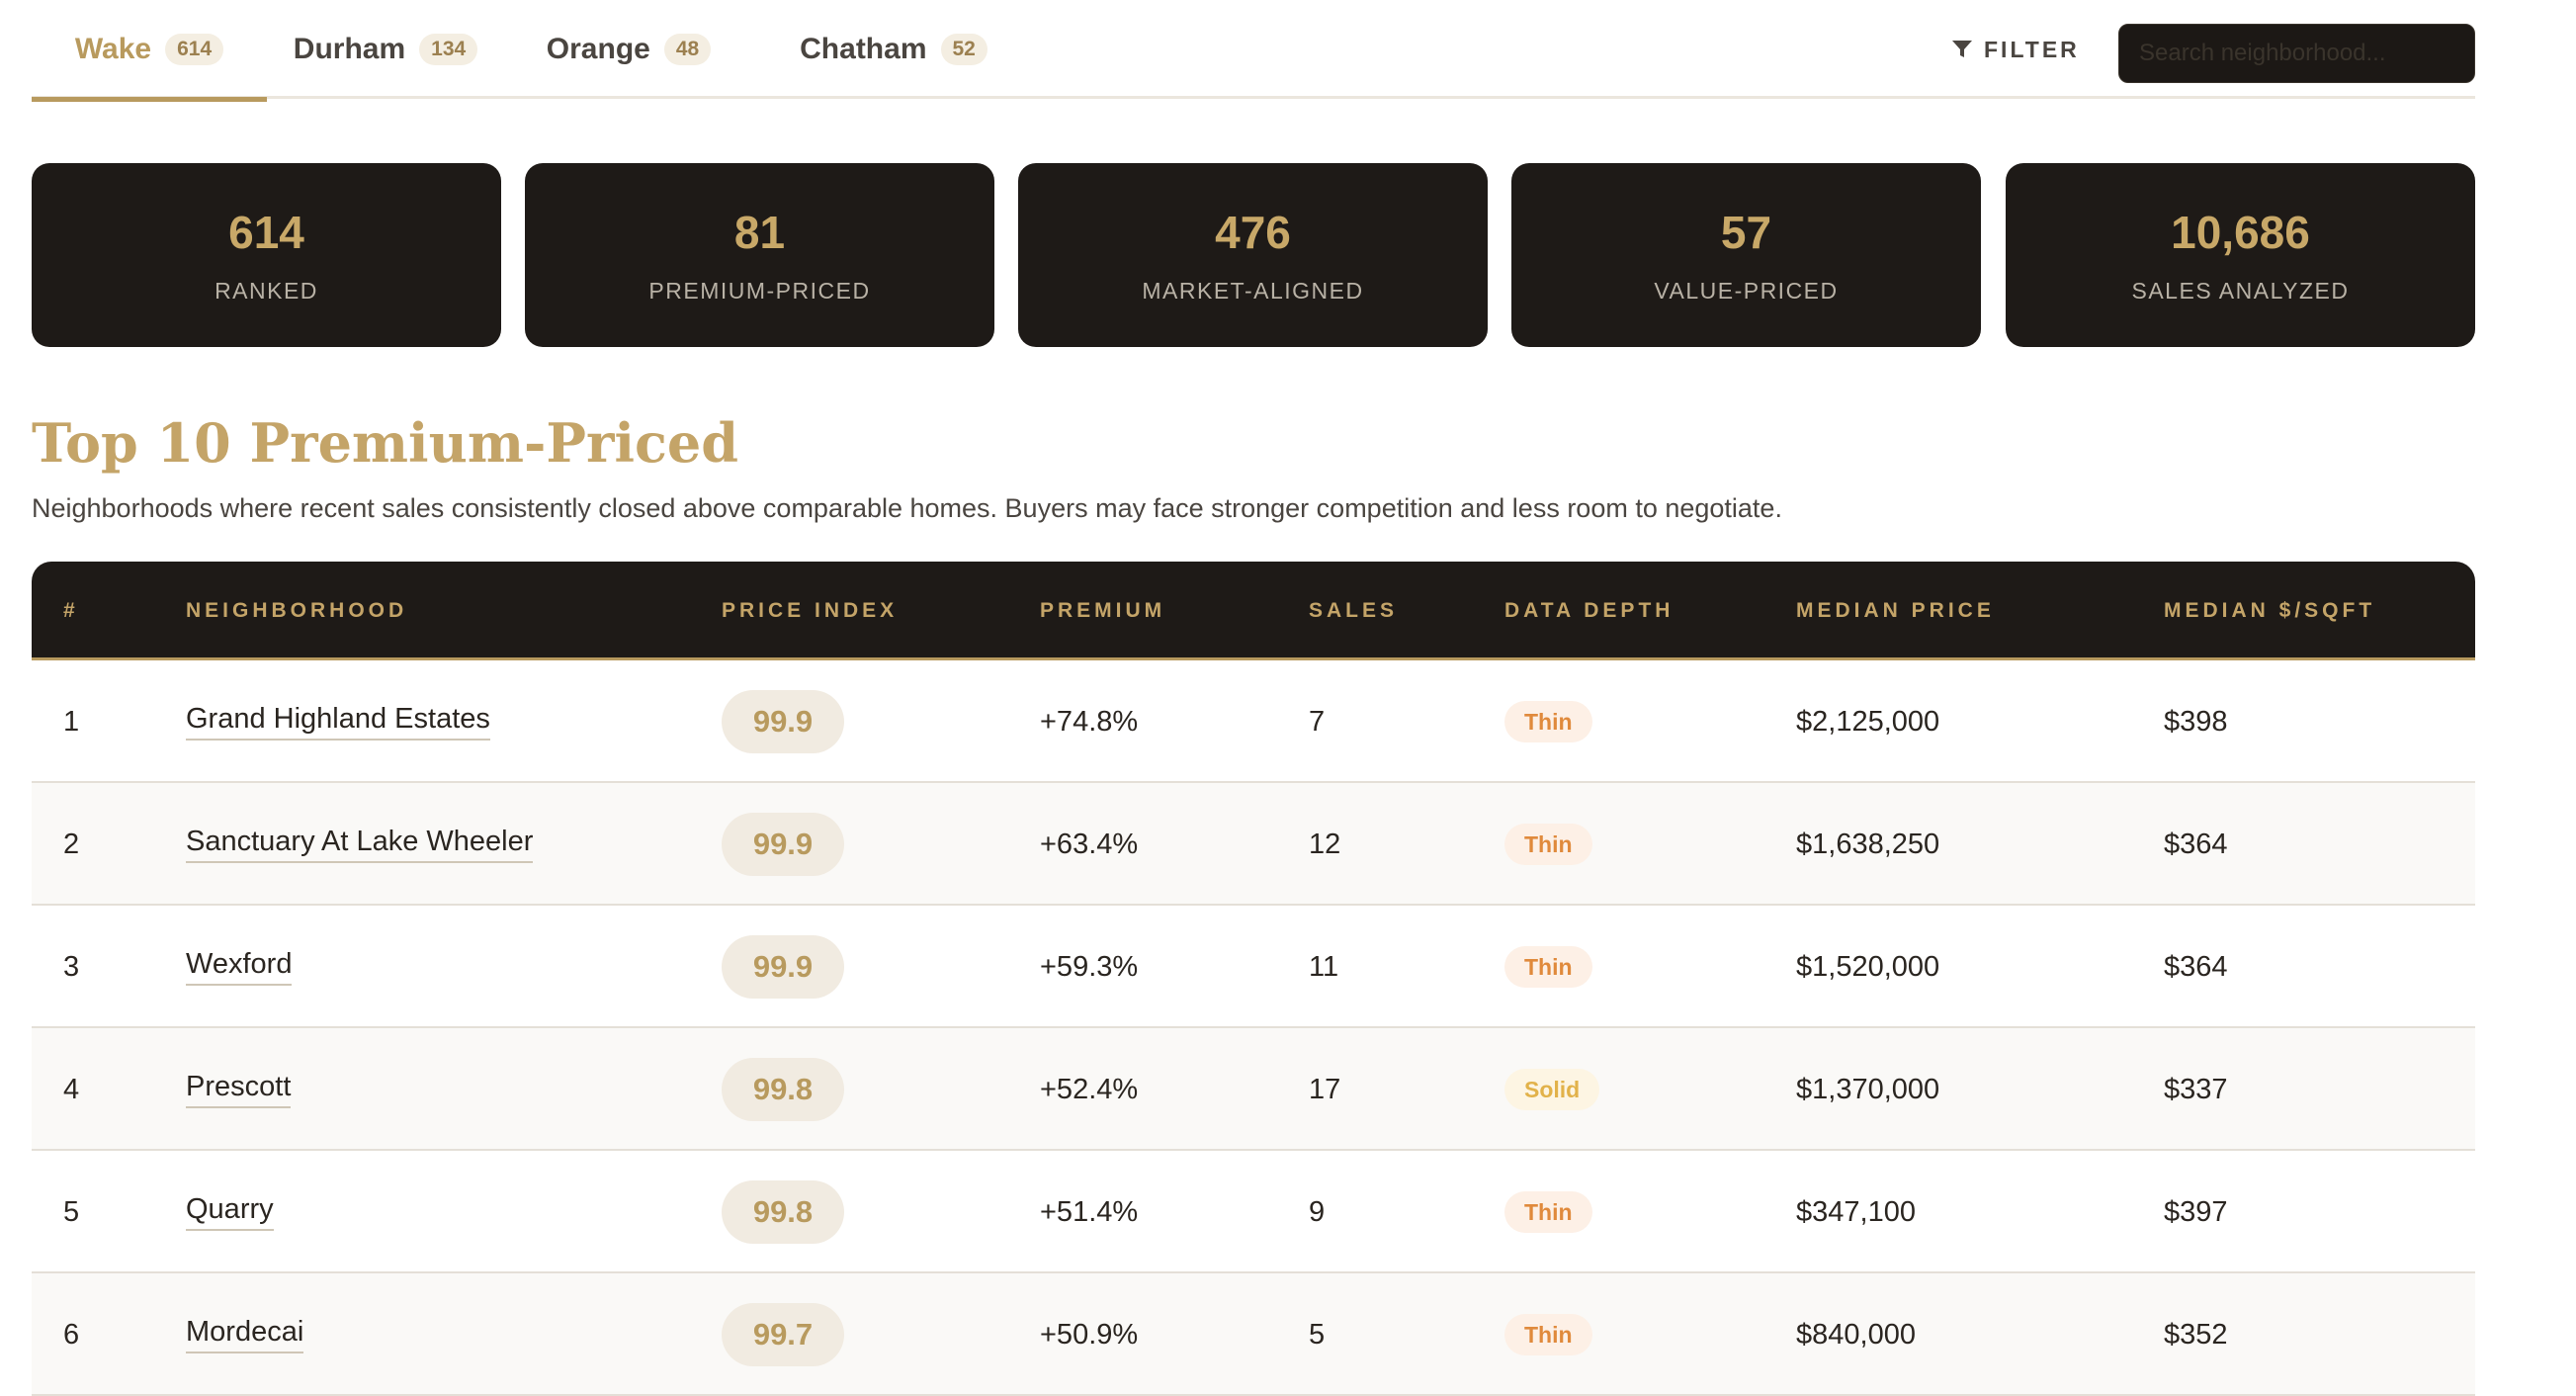 The height and width of the screenshot is (1396, 2576). What do you see at coordinates (1089, 1211) in the screenshot?
I see `premium-cell: +51.4%` at bounding box center [1089, 1211].